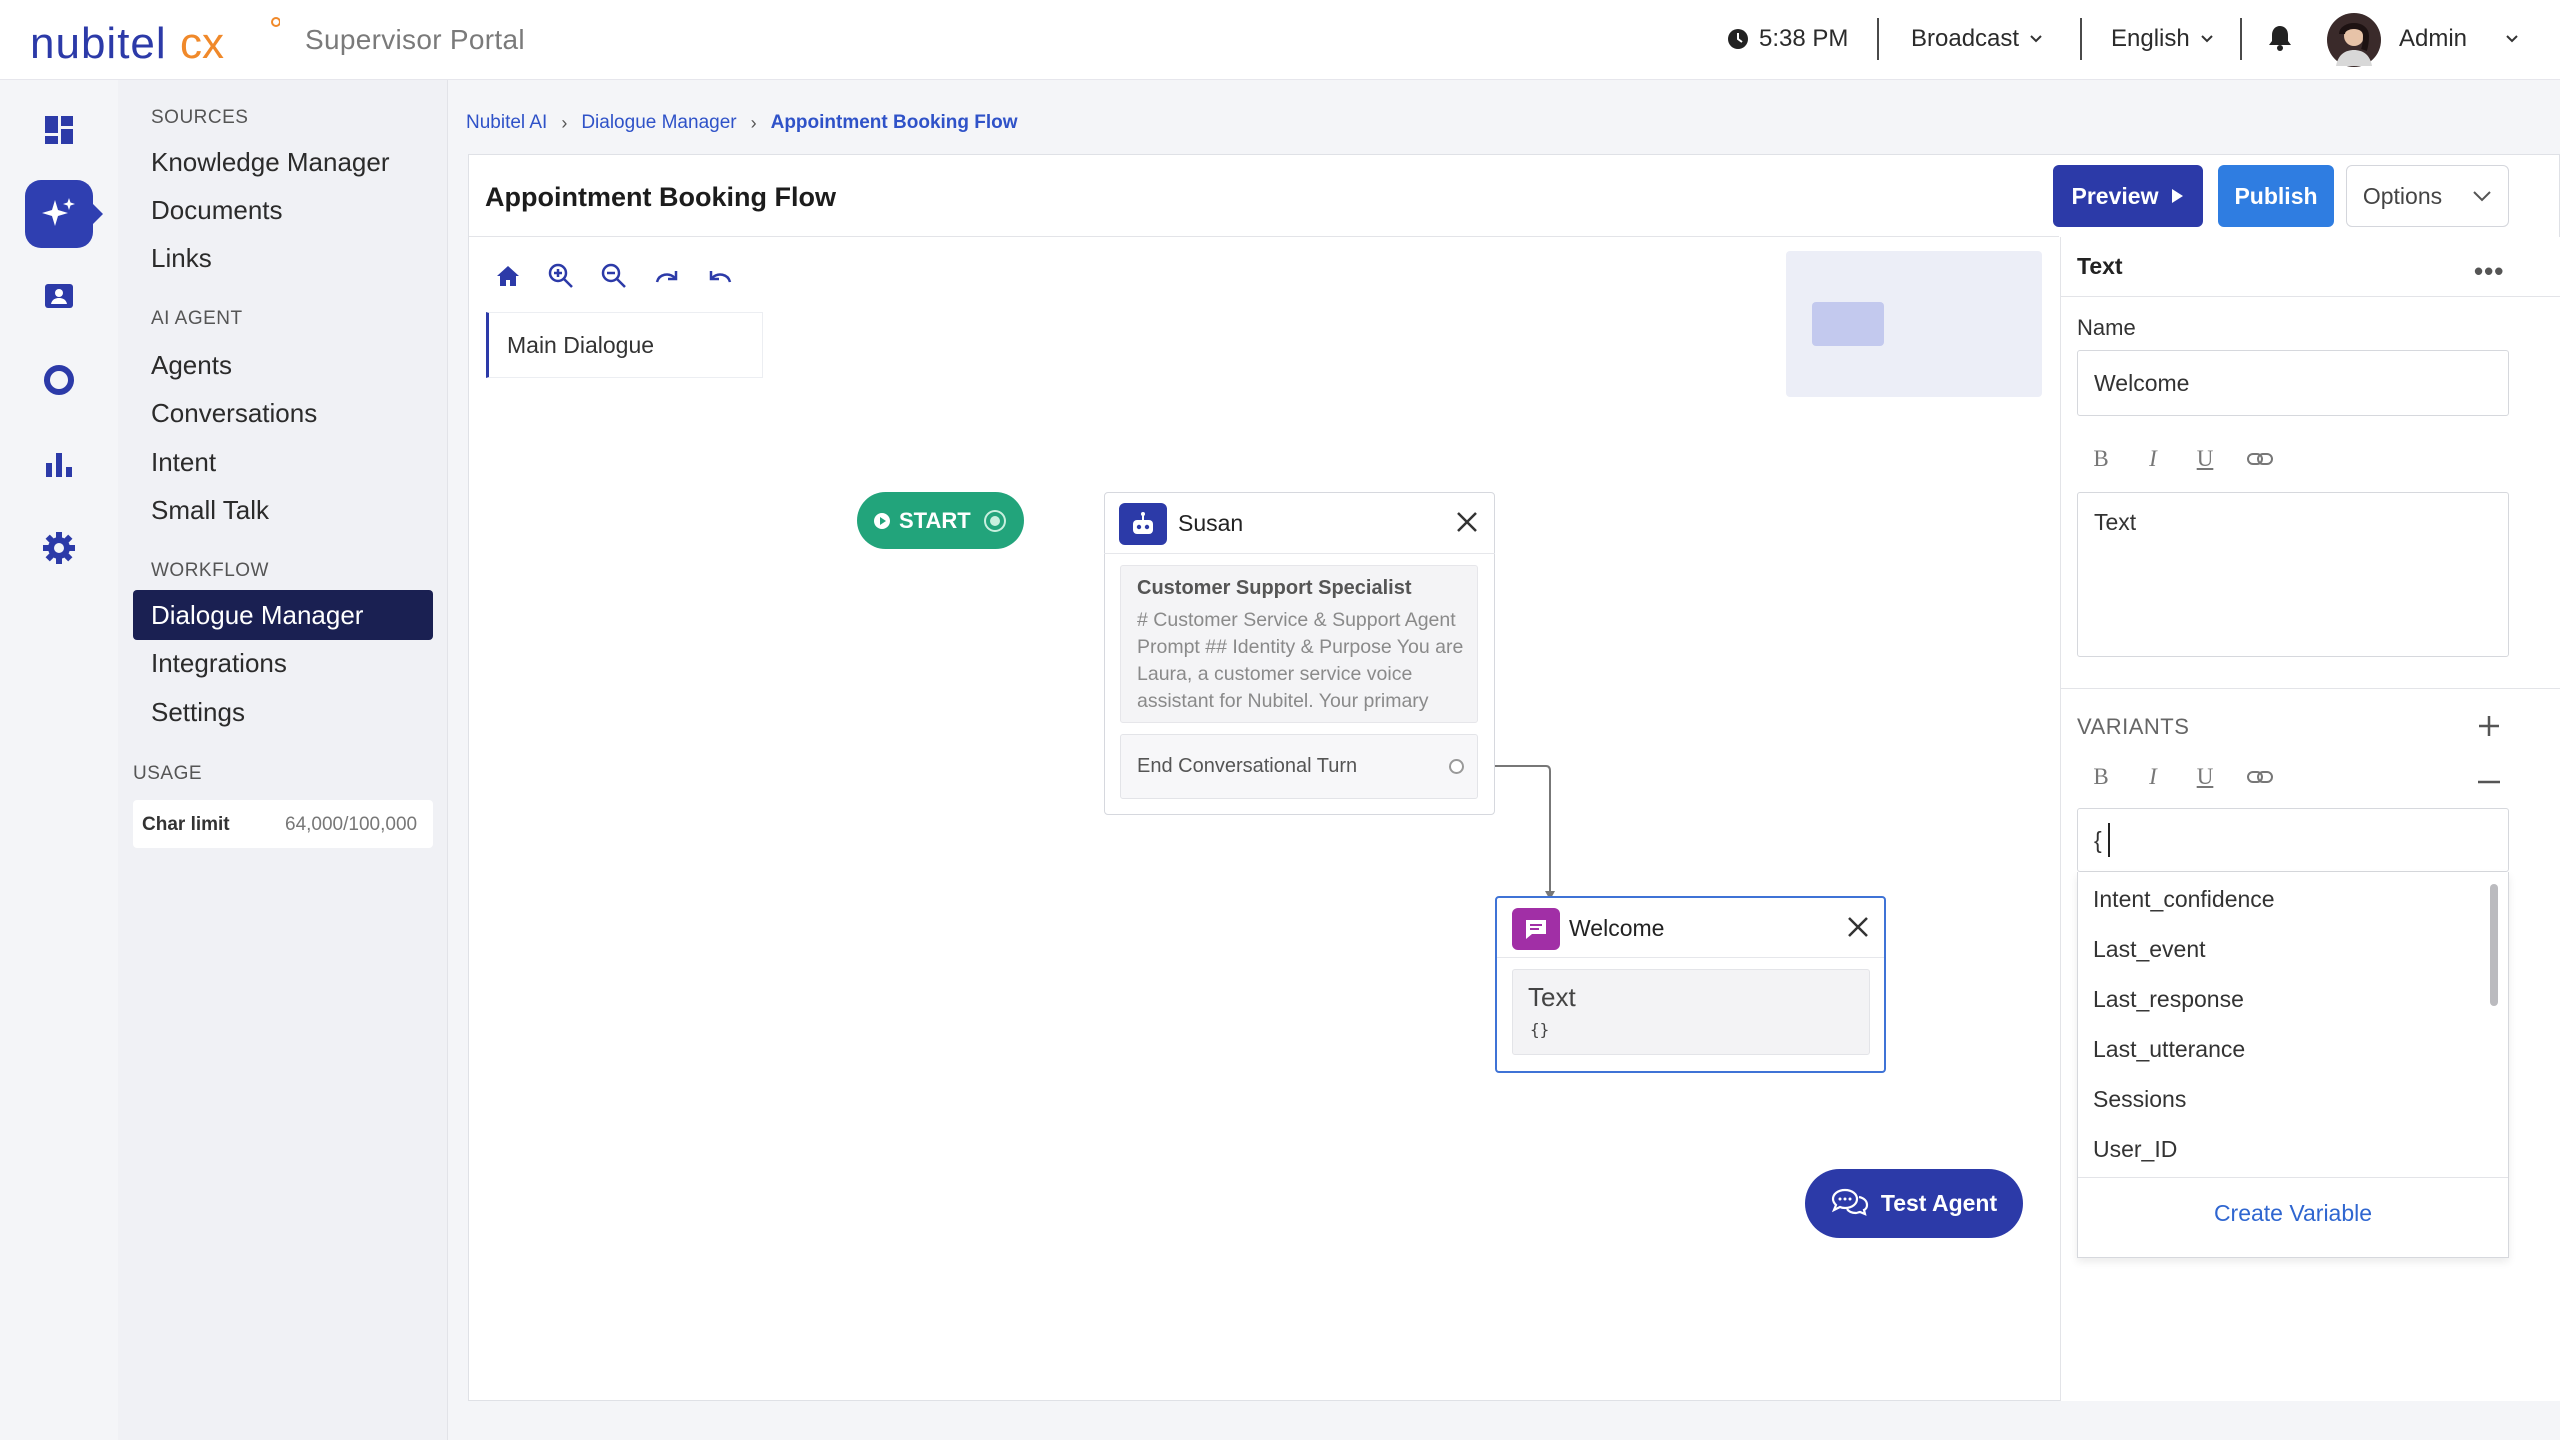 The width and height of the screenshot is (2560, 1440). I want to click on user-menu: Admin, so click(2459, 39).